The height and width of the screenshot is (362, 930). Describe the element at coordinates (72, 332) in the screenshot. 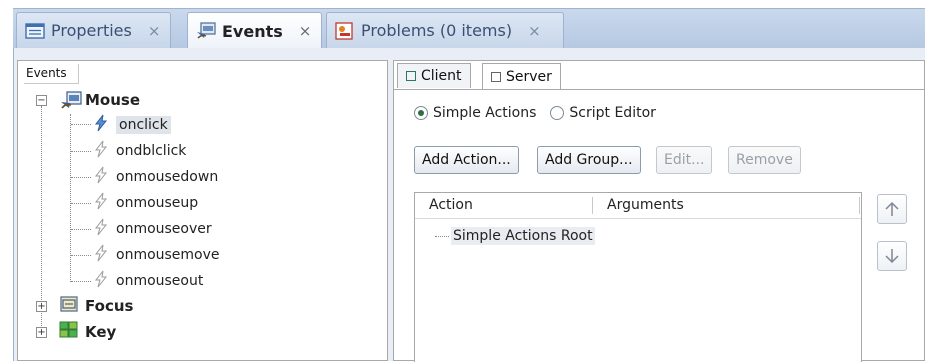

I see `key-icon` at that location.